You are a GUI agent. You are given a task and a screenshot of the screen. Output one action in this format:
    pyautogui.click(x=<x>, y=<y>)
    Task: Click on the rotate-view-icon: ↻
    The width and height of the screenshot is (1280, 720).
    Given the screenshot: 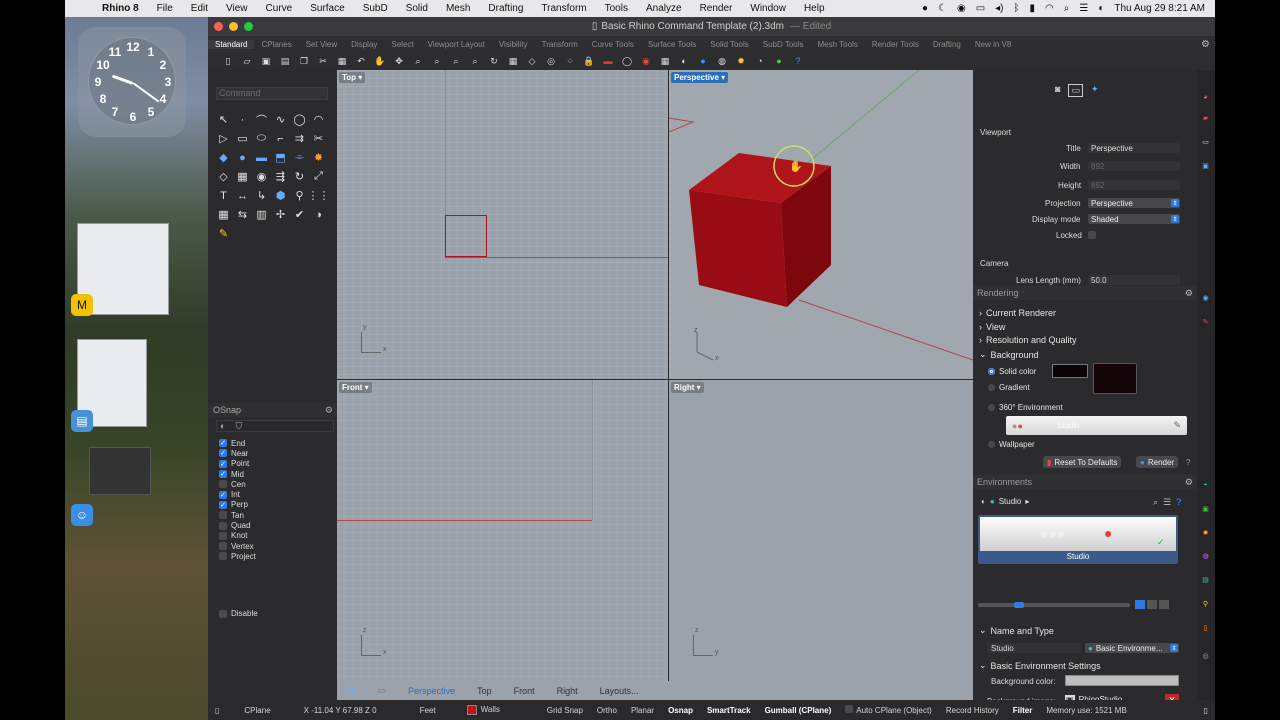 What is the action you would take?
    pyautogui.click(x=494, y=61)
    